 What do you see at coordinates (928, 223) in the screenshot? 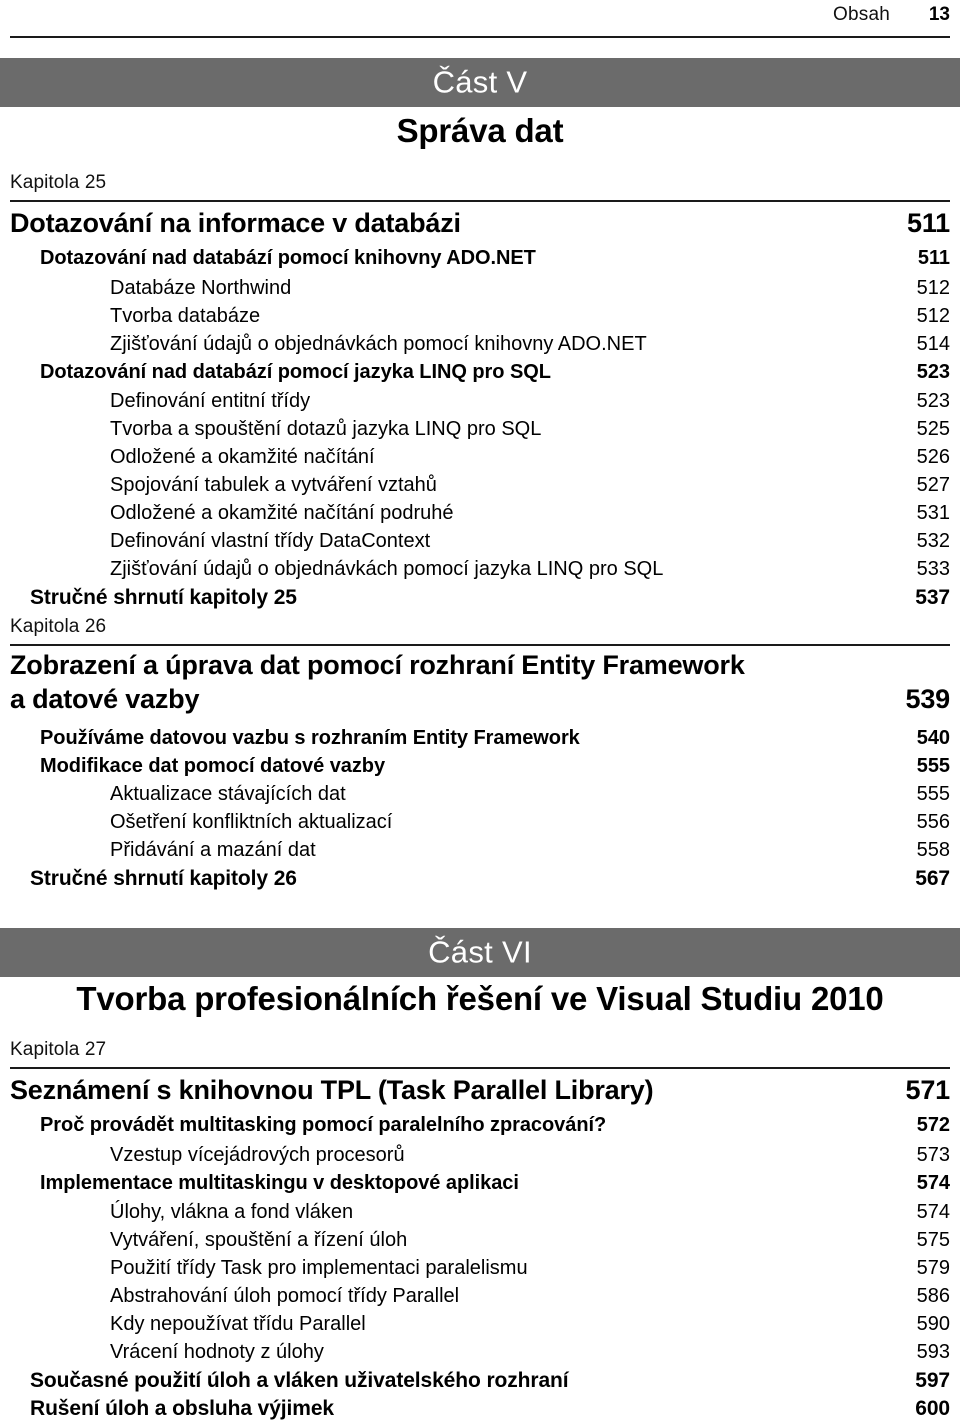
I see `chapter-25-page: 511` at bounding box center [928, 223].